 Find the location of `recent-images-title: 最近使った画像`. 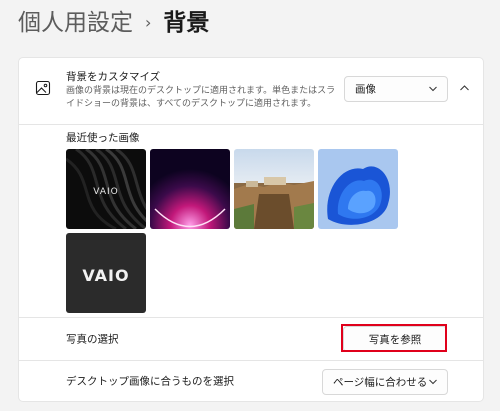

recent-images-title: 最近使った画像 is located at coordinates (103, 138).